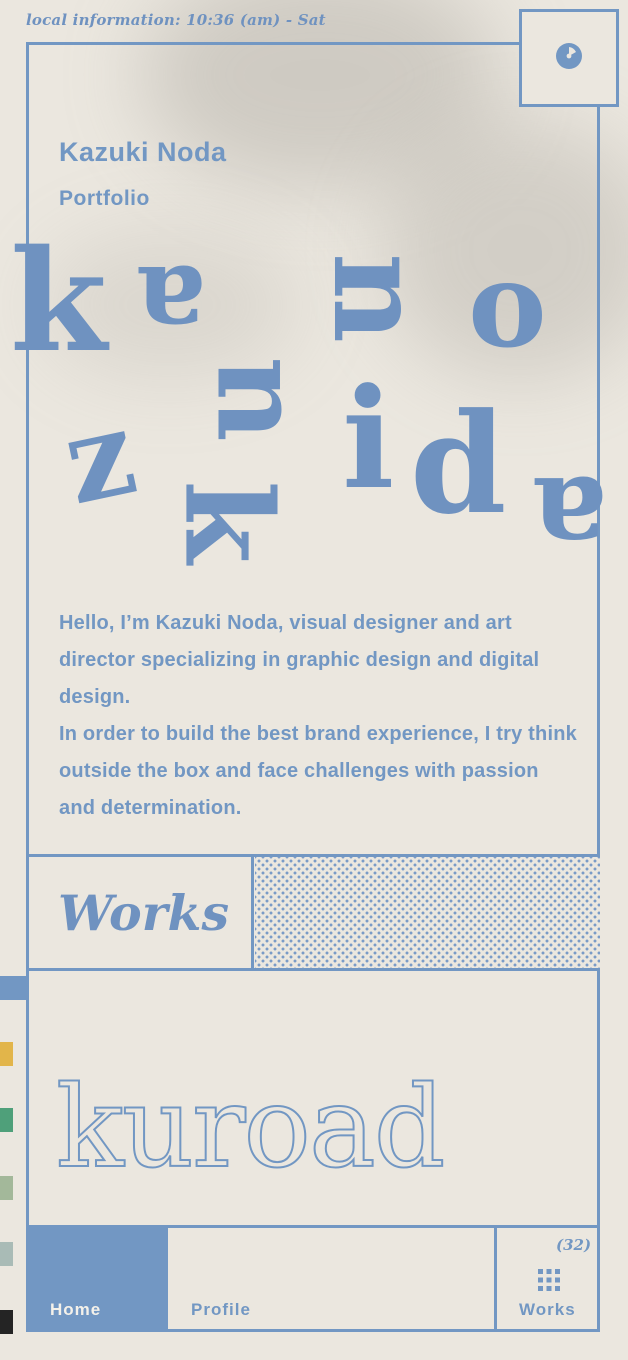 Image resolution: width=628 pixels, height=1360 pixels. I want to click on hero-letter-a2: a, so click(570, 518).